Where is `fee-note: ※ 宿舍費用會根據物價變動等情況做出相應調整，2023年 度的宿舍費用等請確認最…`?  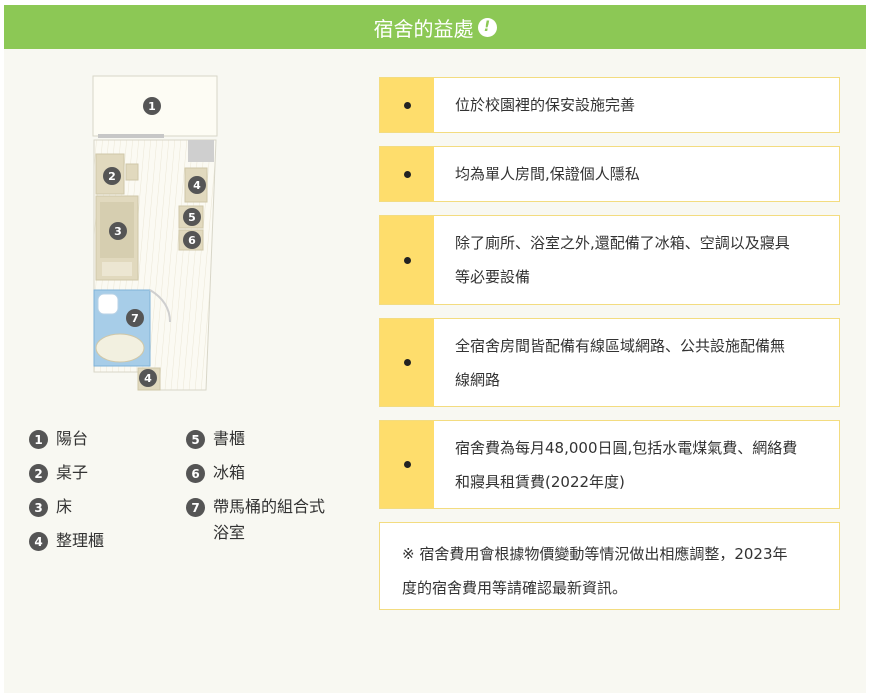
fee-note: ※ 宿舍費用會根據物價變動等情況做出相應調整，2023年 度的宿舍費用等請確認最… is located at coordinates (609, 566).